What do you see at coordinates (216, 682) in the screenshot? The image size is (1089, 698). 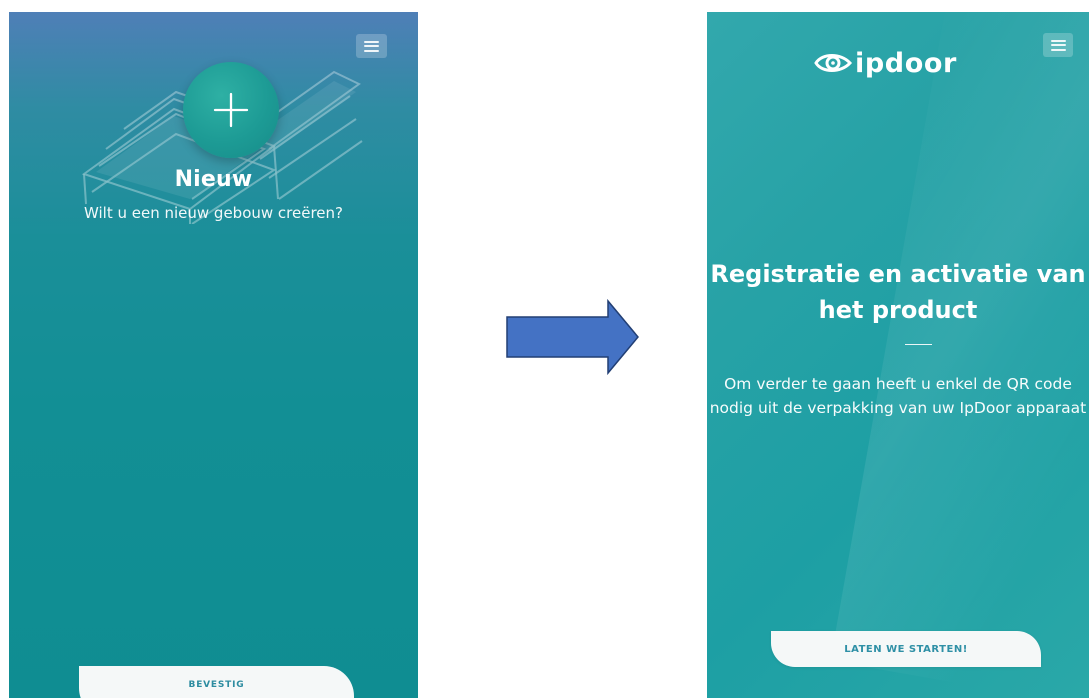 I see `confirm-button: BEVESTIG` at bounding box center [216, 682].